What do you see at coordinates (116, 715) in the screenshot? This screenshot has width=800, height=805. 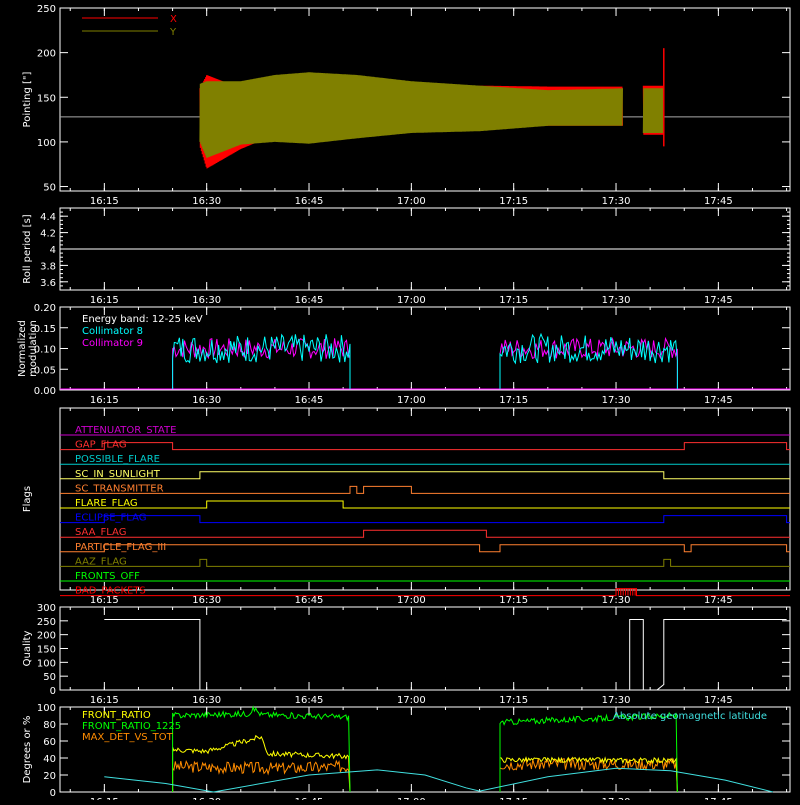 I see `ratios-legend-label-0: FRONT_RATIO` at bounding box center [116, 715].